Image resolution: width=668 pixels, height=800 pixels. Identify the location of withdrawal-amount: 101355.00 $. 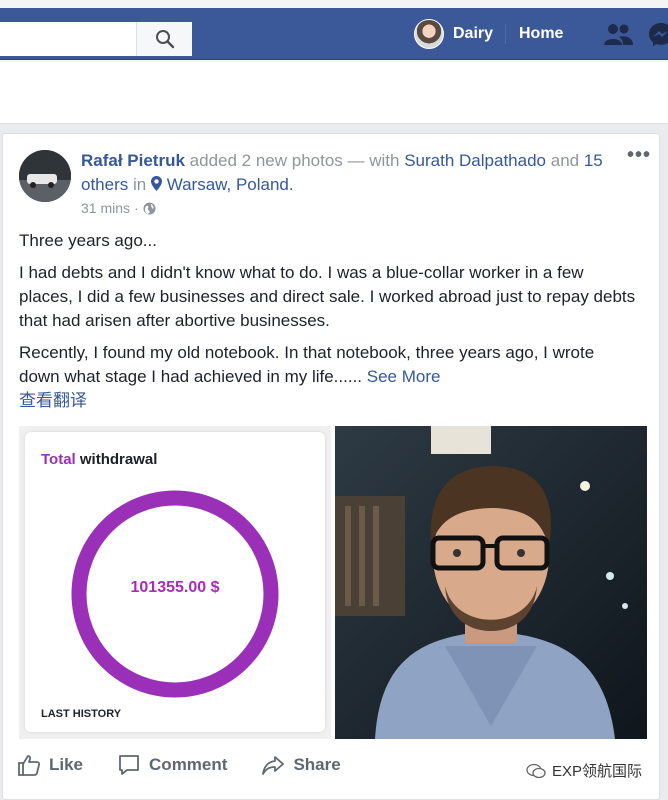
(175, 587).